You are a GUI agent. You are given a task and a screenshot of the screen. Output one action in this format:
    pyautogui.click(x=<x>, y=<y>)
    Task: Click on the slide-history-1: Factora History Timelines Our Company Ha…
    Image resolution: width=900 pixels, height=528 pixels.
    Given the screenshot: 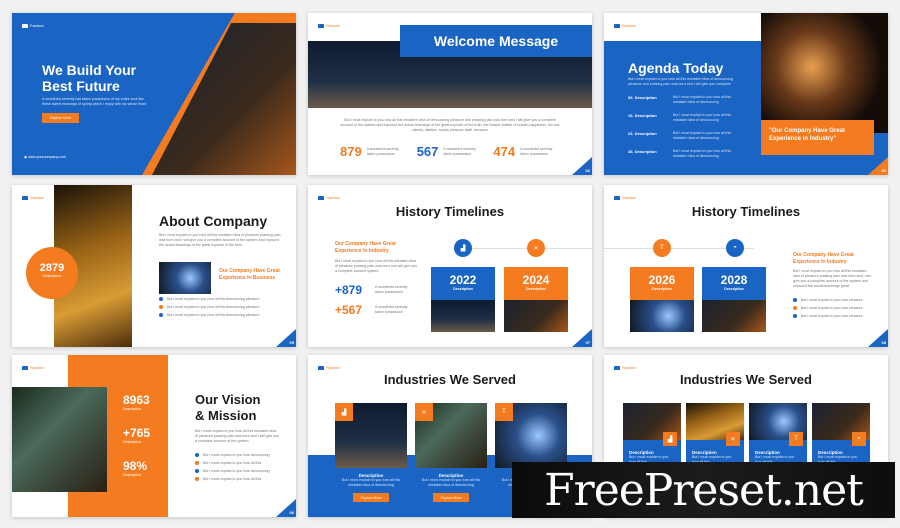 What is the action you would take?
    pyautogui.click(x=450, y=266)
    